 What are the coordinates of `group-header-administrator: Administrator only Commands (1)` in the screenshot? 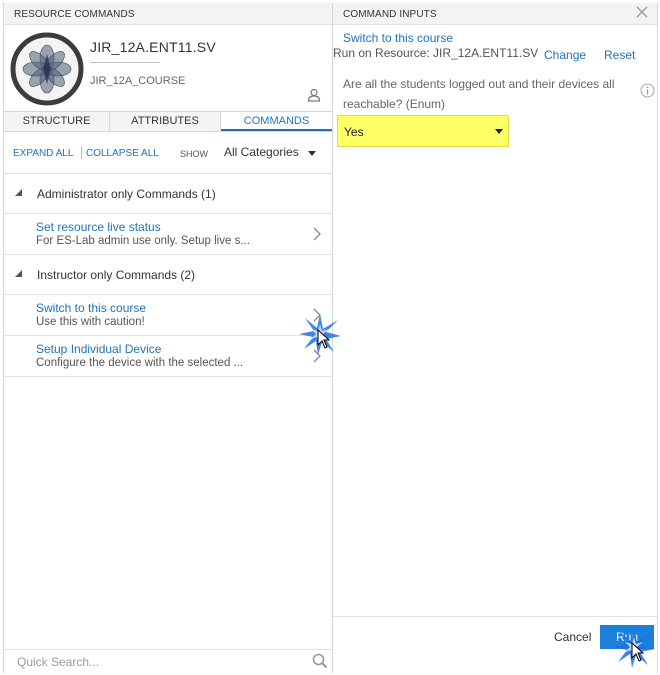 It's located at (168, 194).